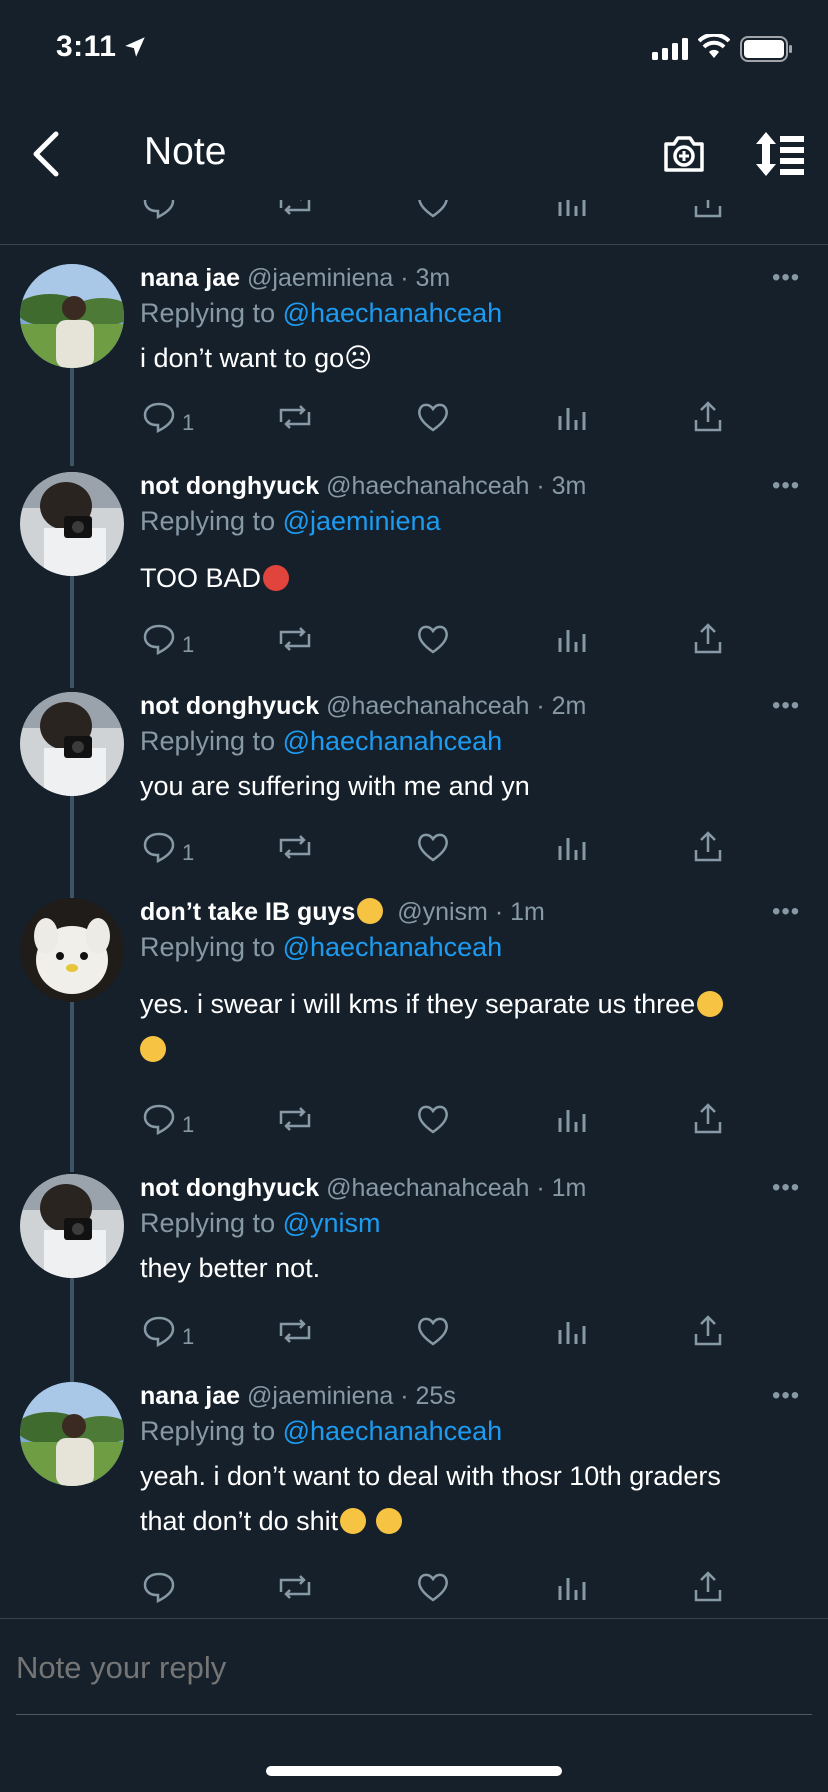  What do you see at coordinates (684, 154) in the screenshot?
I see `camera-icon` at bounding box center [684, 154].